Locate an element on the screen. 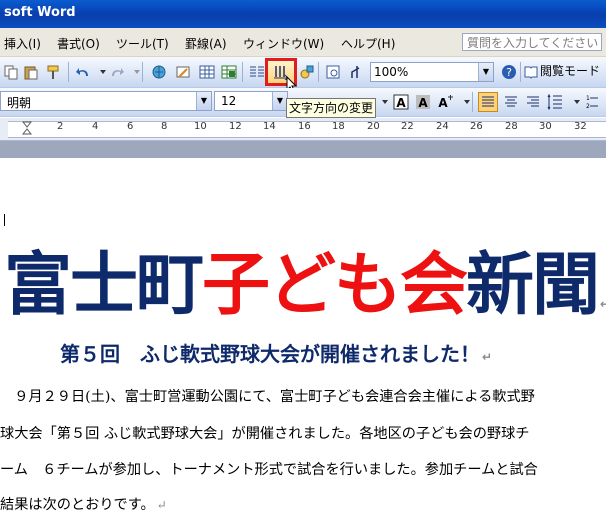  insert-excel-icon is located at coordinates (229, 72).